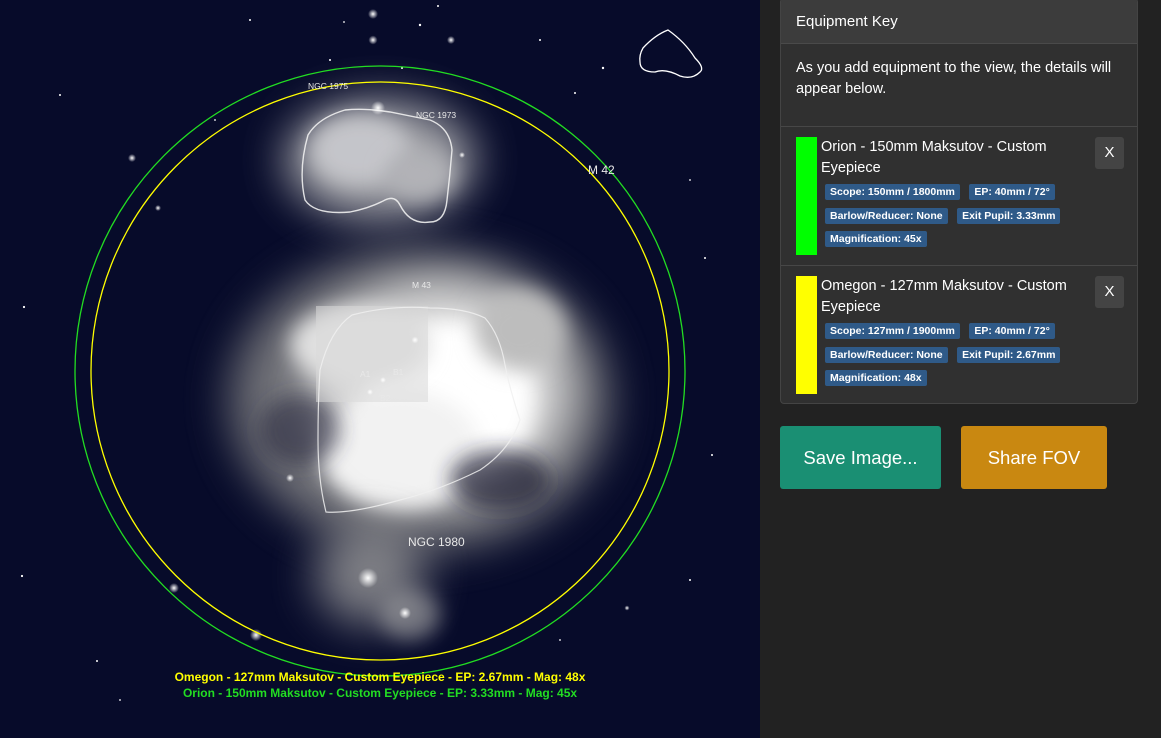 Image resolution: width=1161 pixels, height=738 pixels. What do you see at coordinates (398, 372) in the screenshot?
I see `label-b1: B1` at bounding box center [398, 372].